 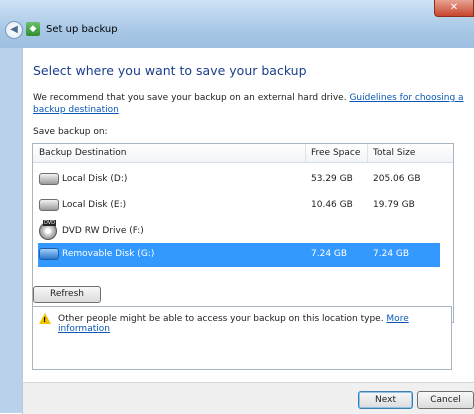 What do you see at coordinates (11, 230) in the screenshot?
I see `window-frame` at bounding box center [11, 230].